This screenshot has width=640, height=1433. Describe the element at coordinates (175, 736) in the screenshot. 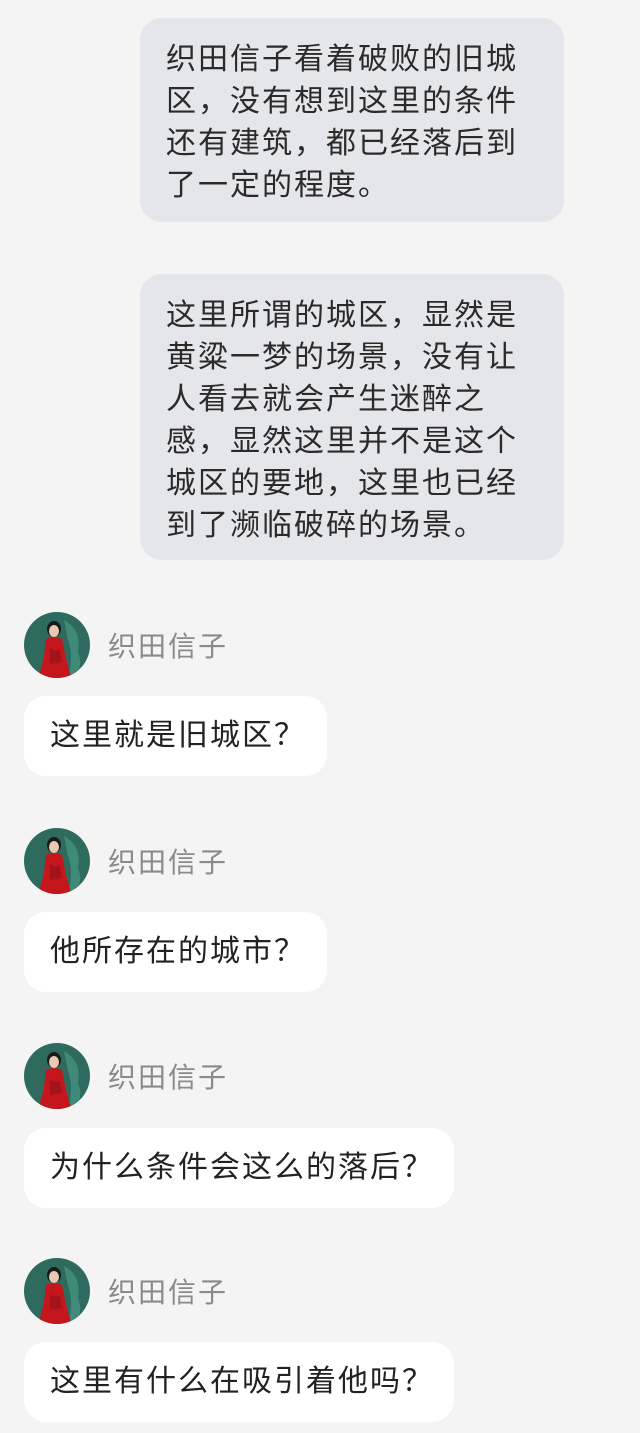

I see `message-bubble: 这里就是旧城区？` at that location.